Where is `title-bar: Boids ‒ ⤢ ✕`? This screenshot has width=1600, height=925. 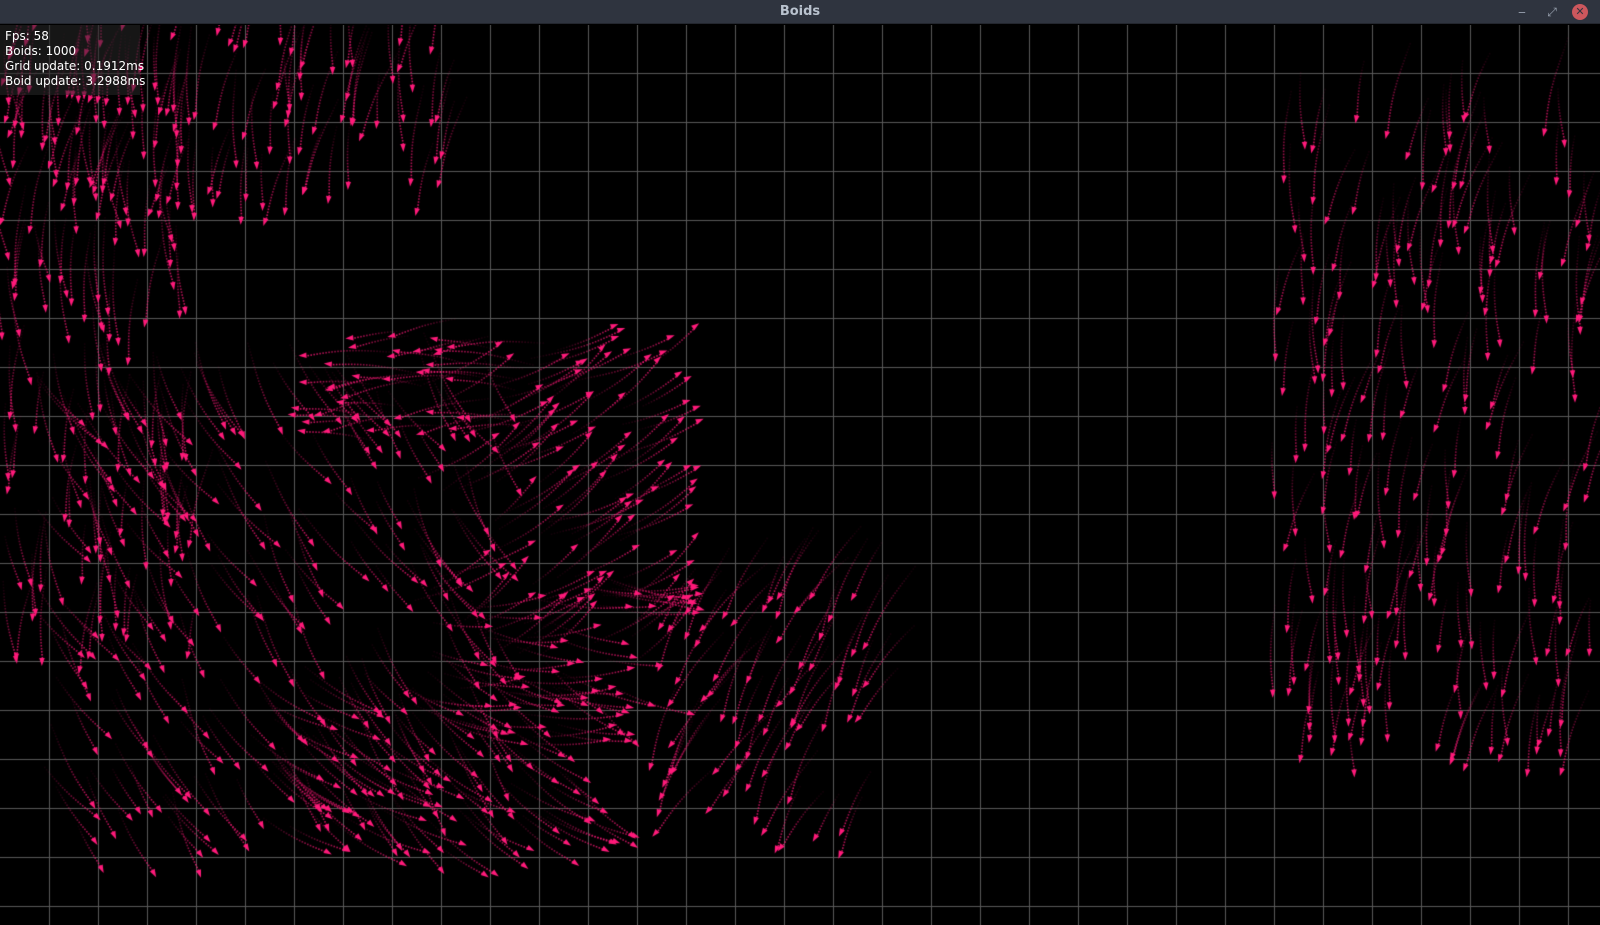
title-bar: Boids ‒ ⤢ ✕ is located at coordinates (800, 12).